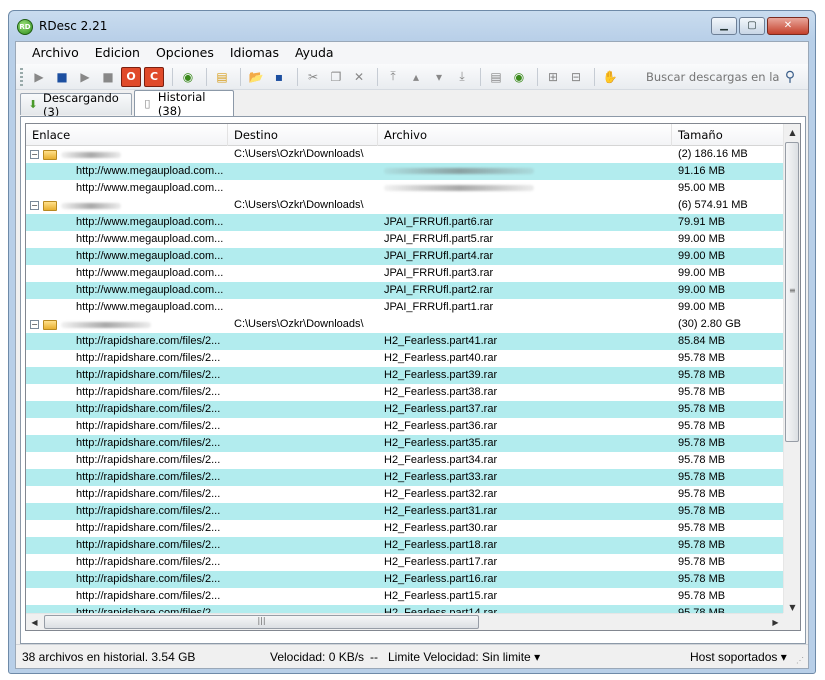  I want to click on stop-selected-icon: ■, so click(108, 77).